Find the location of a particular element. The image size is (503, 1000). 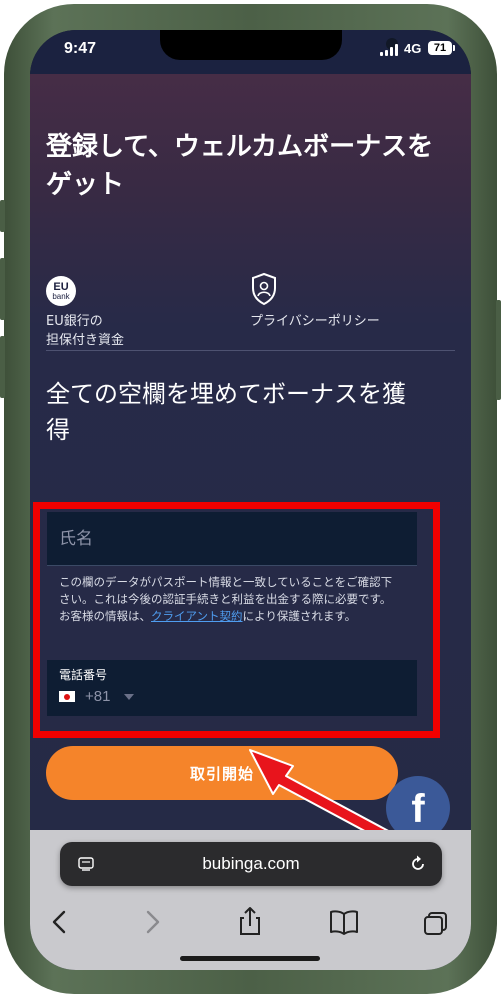

eu-badge-bottom: bank is located at coordinates (61, 296).